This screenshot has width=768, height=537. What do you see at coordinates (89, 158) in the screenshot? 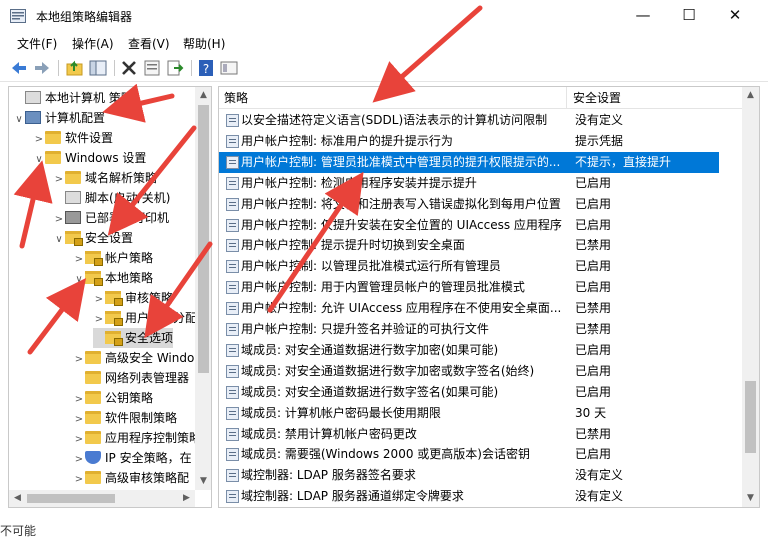
I see `tree-item: ∨ Windows 设置` at bounding box center [89, 158].